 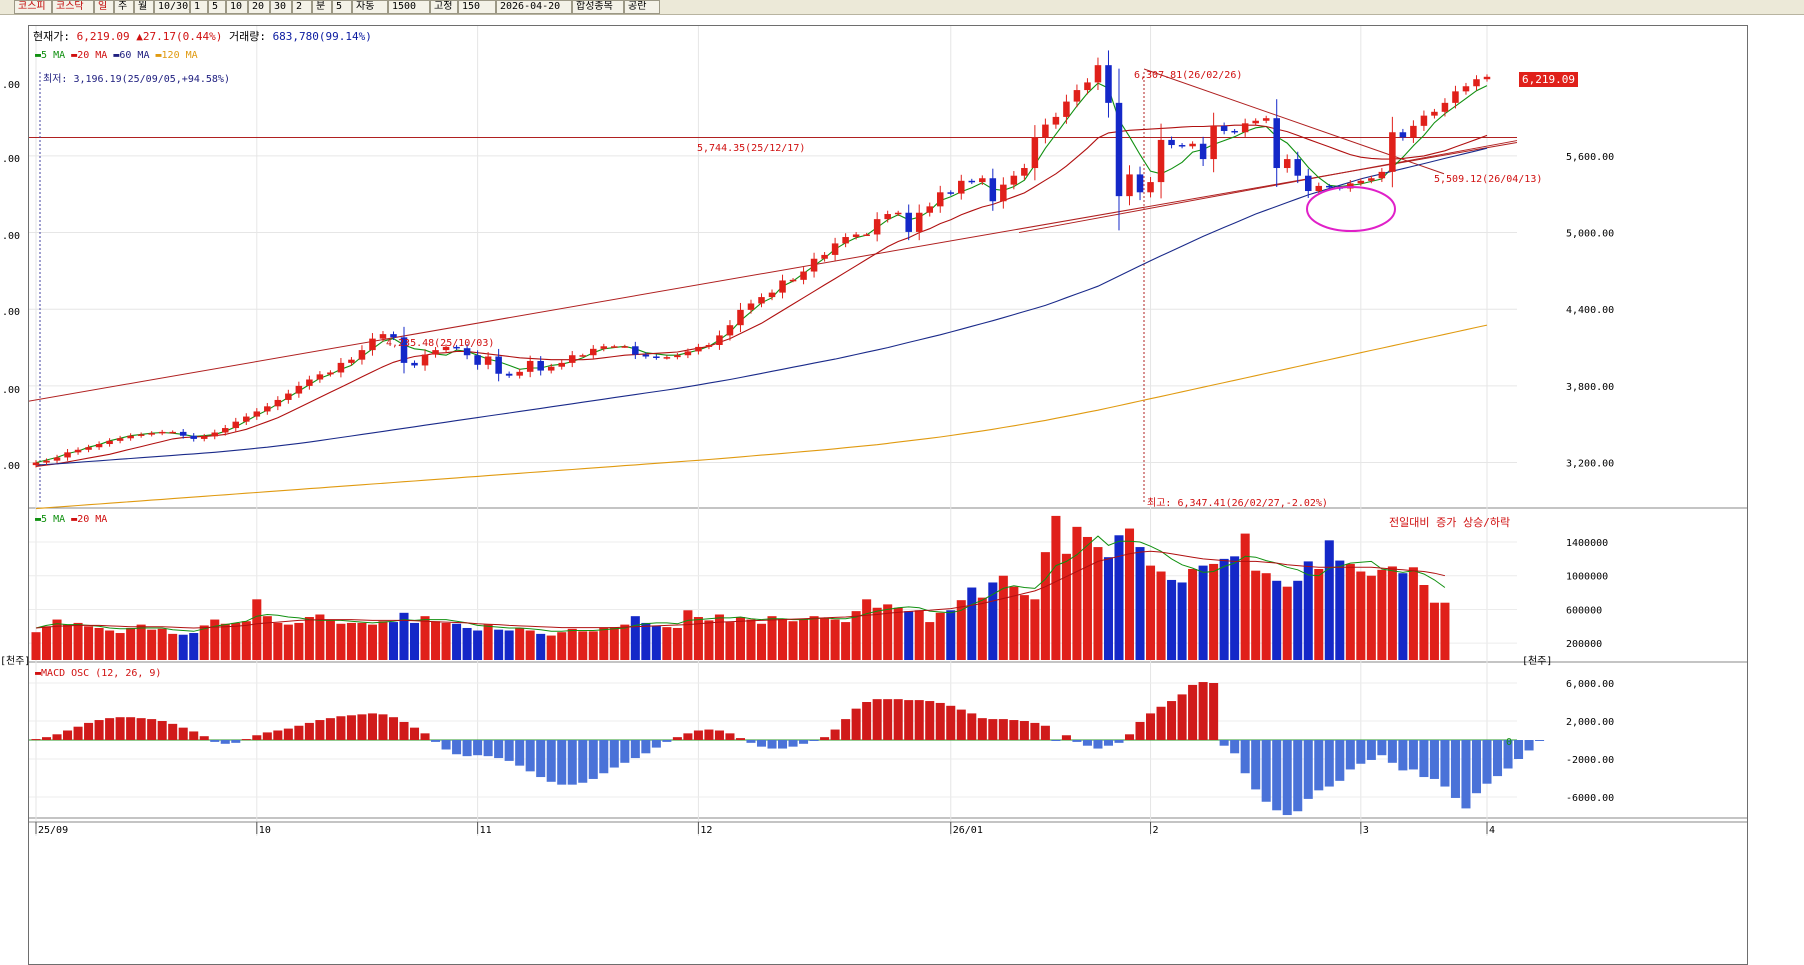 I want to click on toolbar-item: 1500, so click(x=409, y=7).